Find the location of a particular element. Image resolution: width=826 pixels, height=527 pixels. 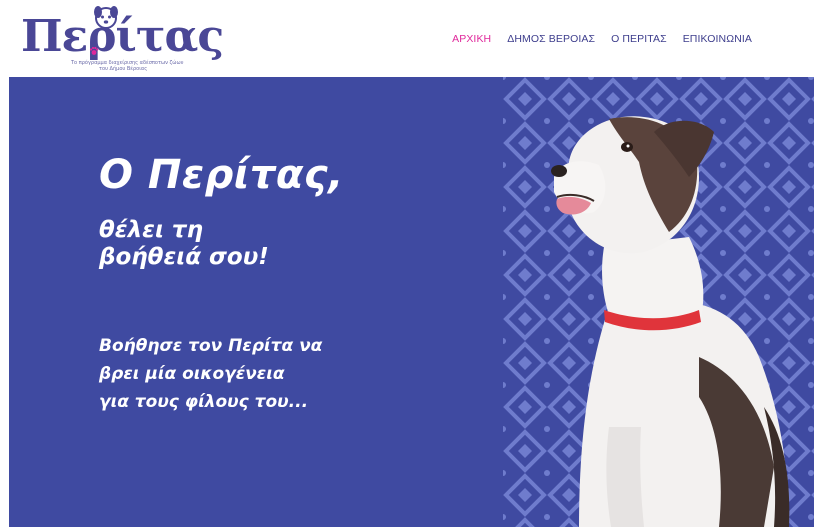

paw-icon is located at coordinates (94, 50).